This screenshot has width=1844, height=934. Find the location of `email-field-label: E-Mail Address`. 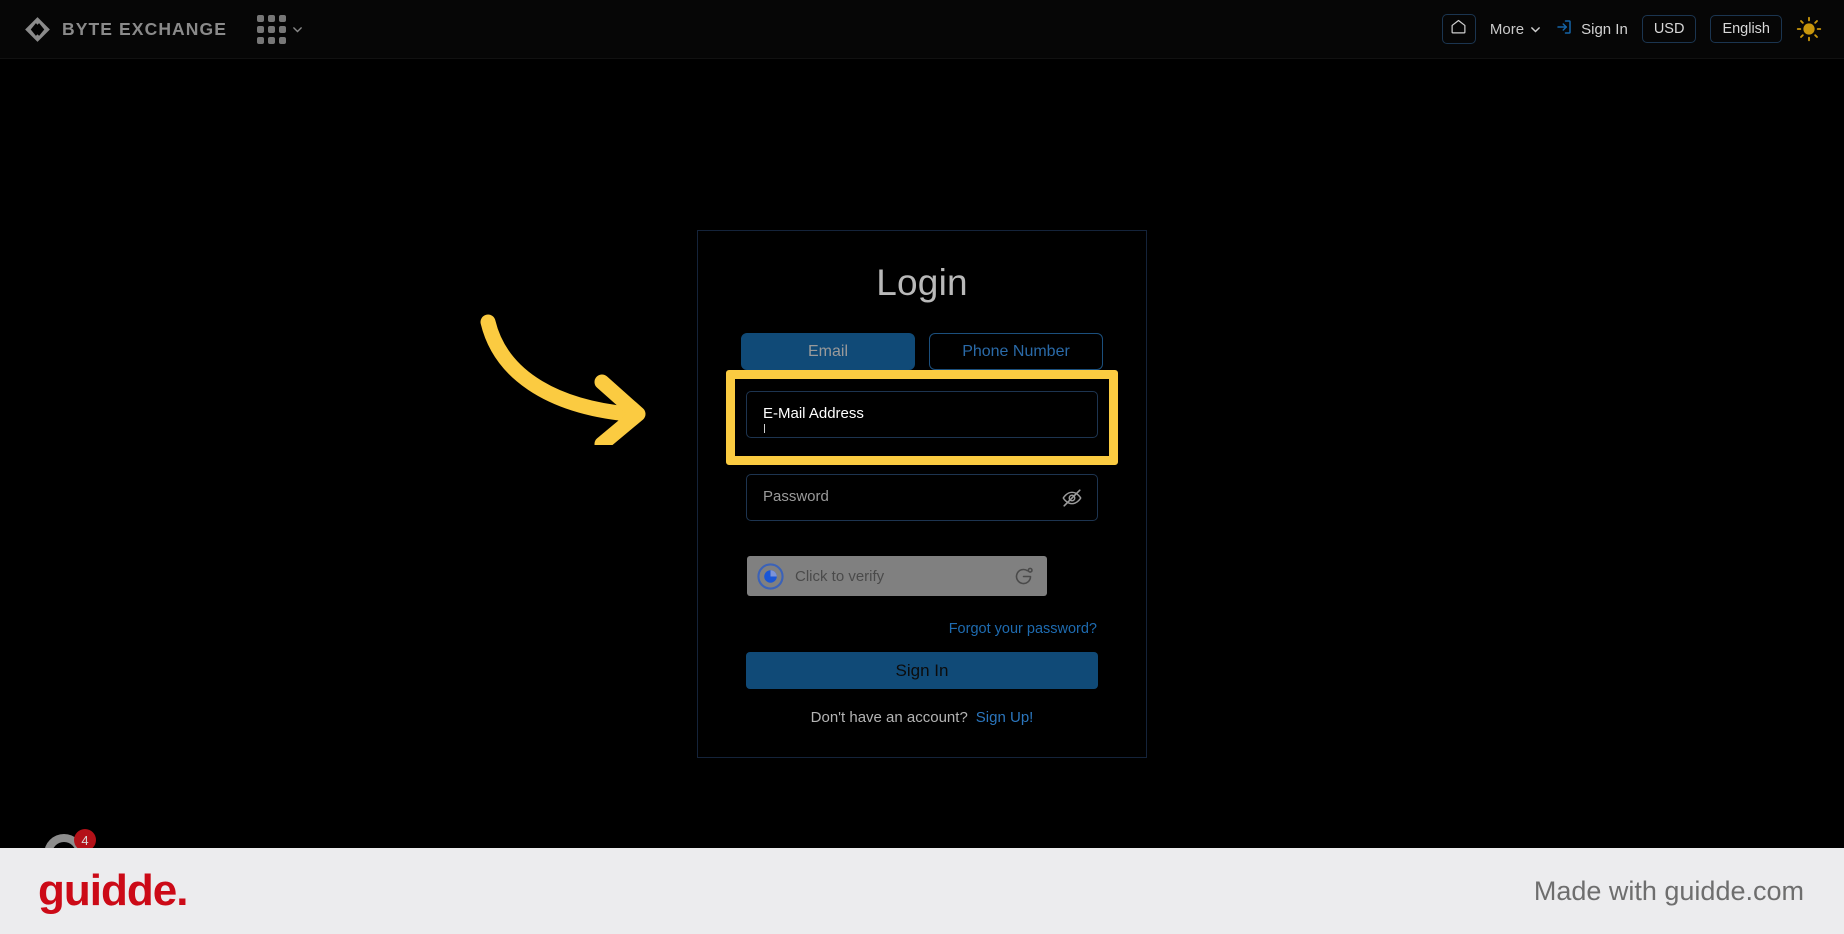

email-field-label: E-Mail Address is located at coordinates (813, 413).